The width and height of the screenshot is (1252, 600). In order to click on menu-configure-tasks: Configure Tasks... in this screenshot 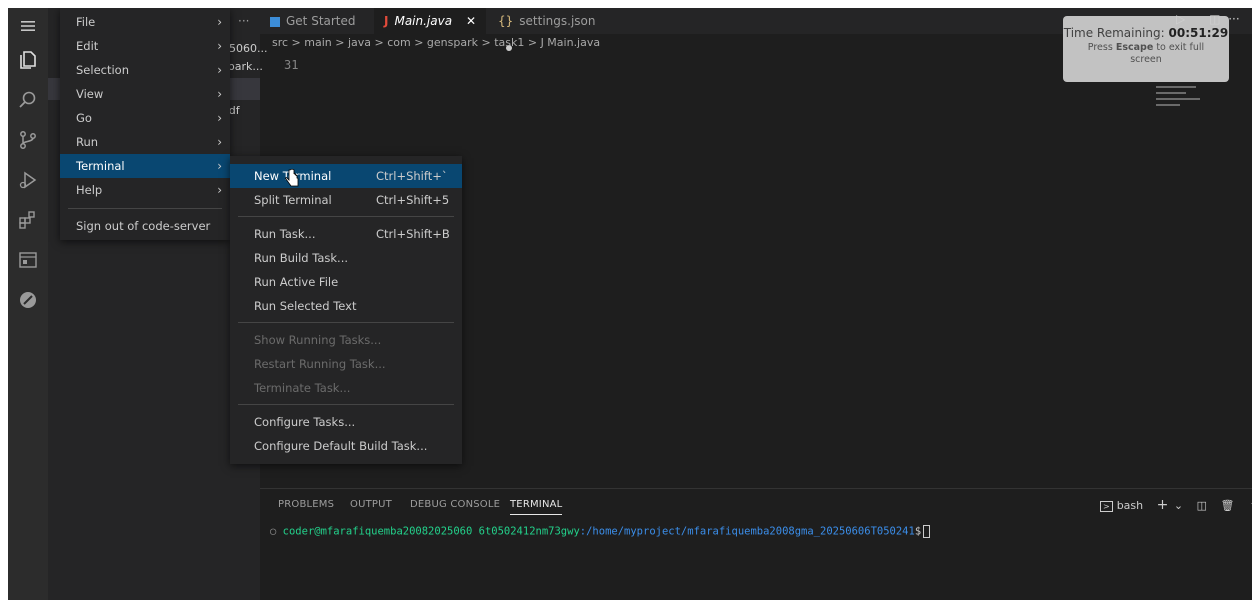, I will do `click(346, 422)`.